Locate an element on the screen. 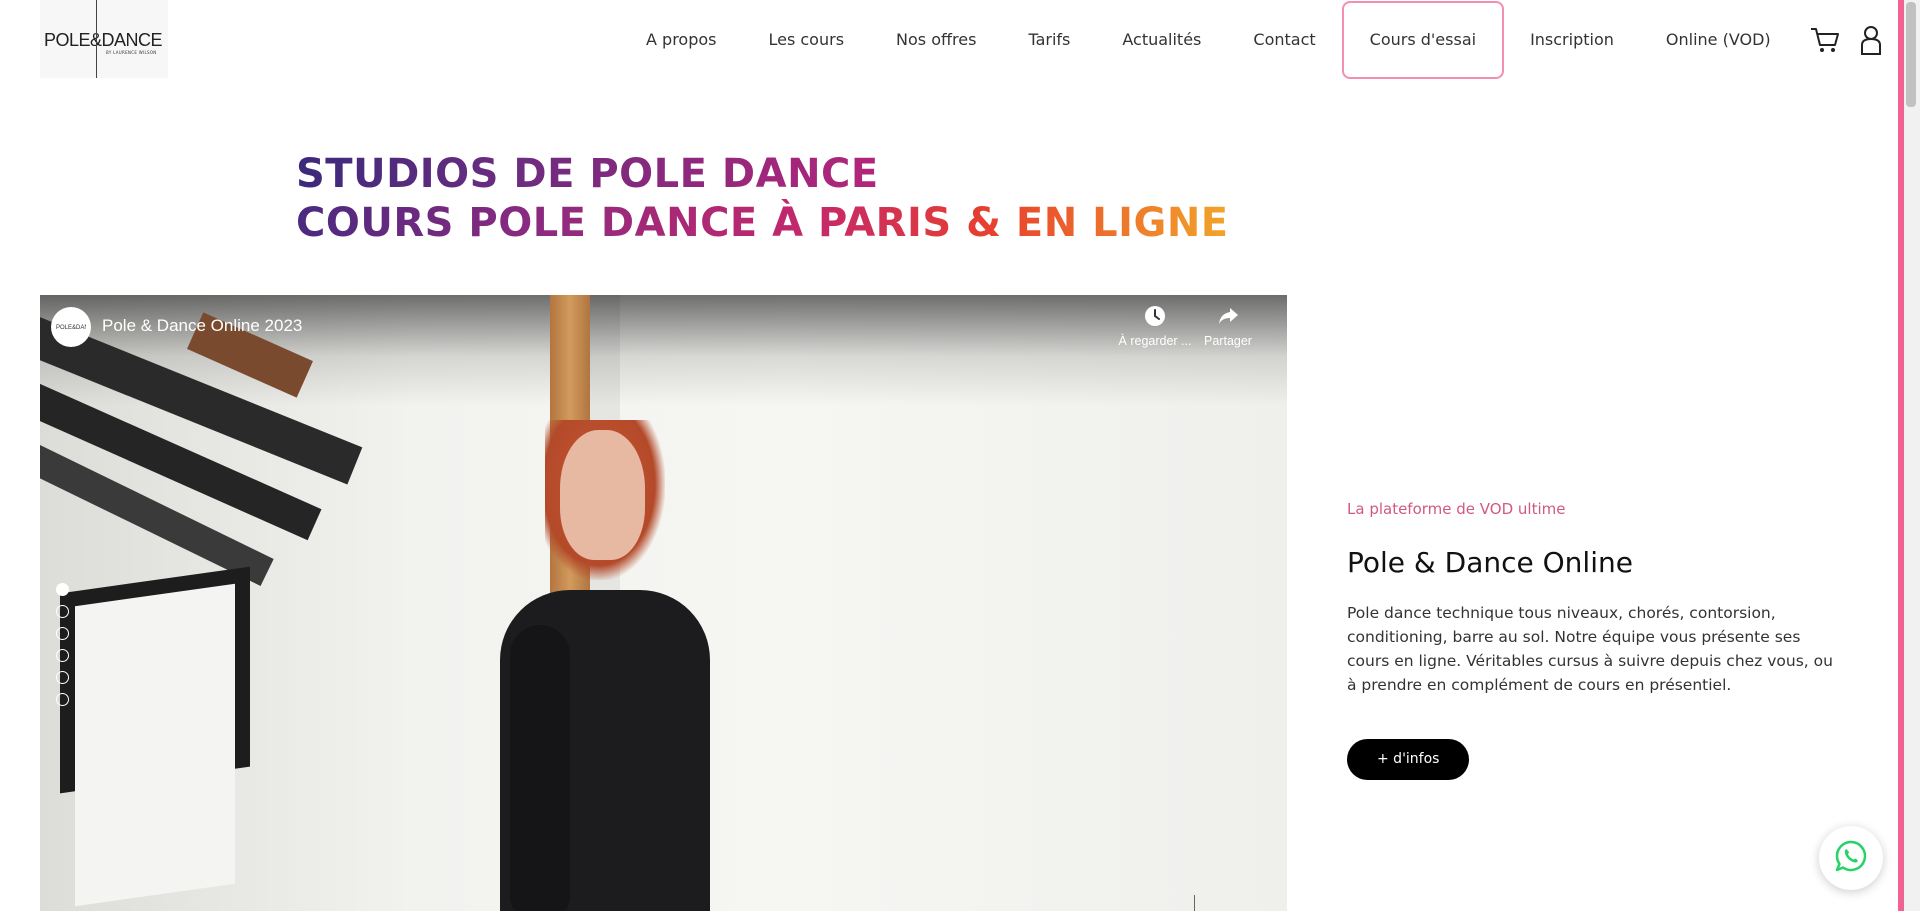 Image resolution: width=1920 pixels, height=911 pixels. share-icon is located at coordinates (1228, 317).